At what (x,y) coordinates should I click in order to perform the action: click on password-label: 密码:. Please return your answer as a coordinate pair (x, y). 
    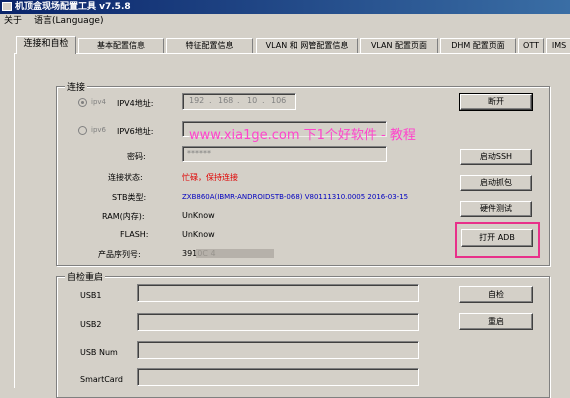
    Looking at the image, I should click on (136, 156).